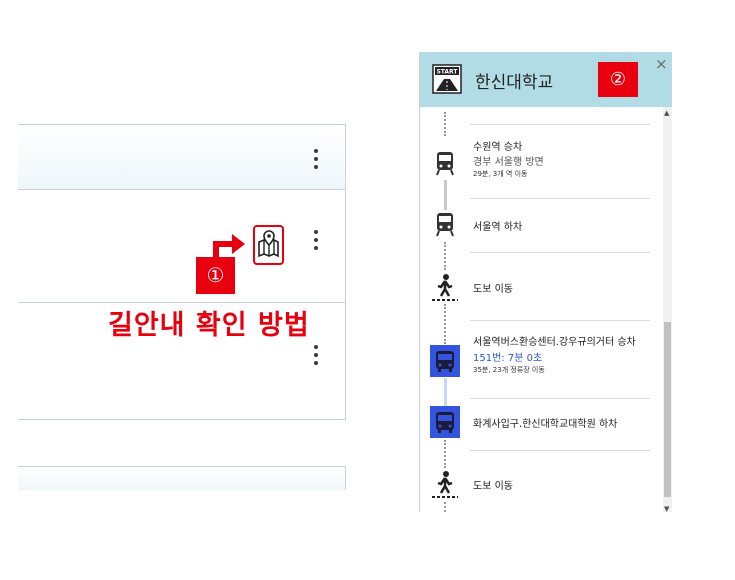  I want to click on panel-scrollbar: ▲ ▼, so click(667, 309).